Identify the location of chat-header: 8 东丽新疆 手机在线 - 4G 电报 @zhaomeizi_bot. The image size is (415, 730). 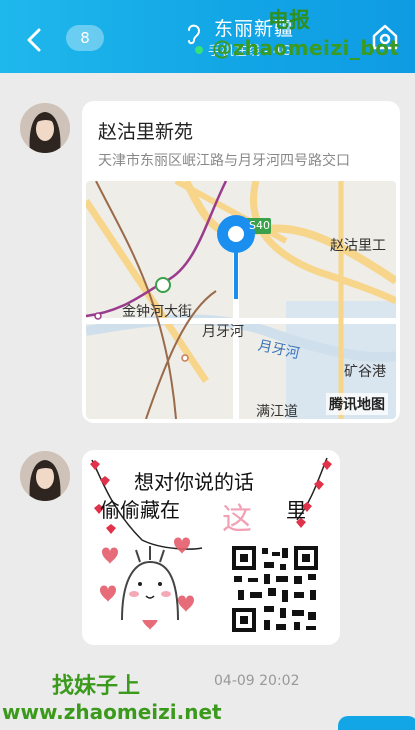
(207, 36).